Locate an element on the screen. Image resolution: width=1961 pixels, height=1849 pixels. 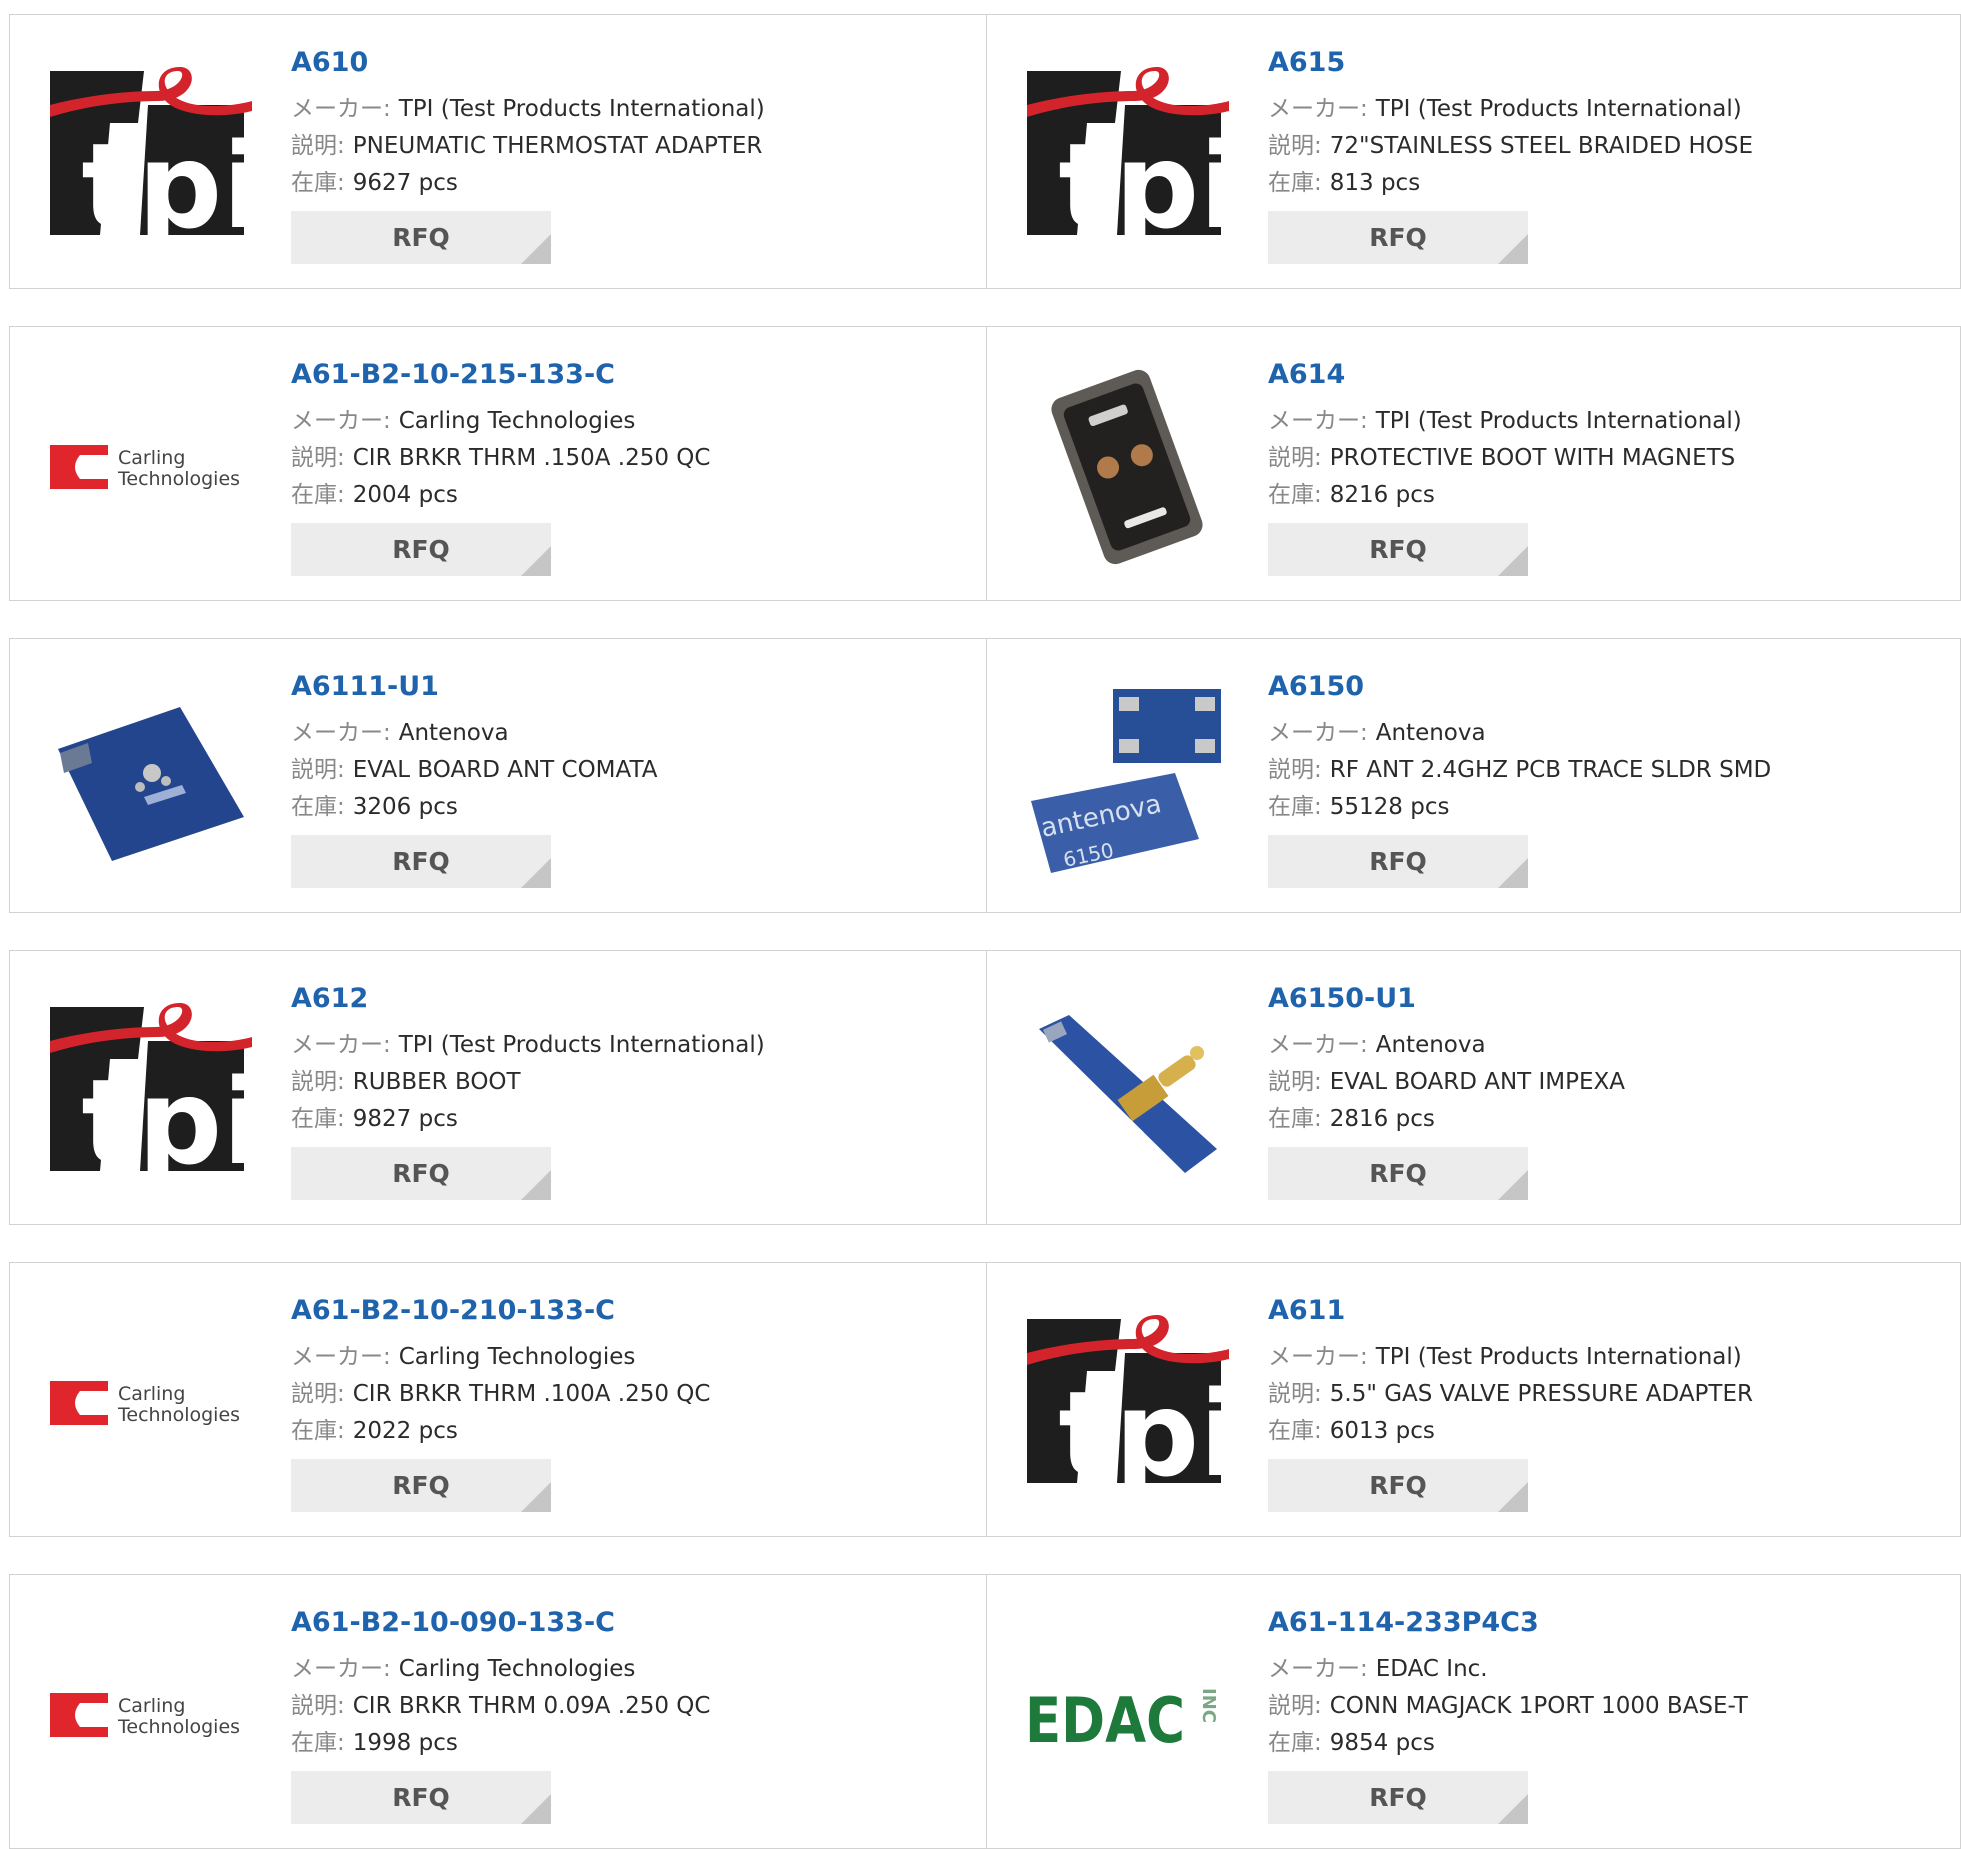
part-number-link: A6150 is located at coordinates (1614, 689).